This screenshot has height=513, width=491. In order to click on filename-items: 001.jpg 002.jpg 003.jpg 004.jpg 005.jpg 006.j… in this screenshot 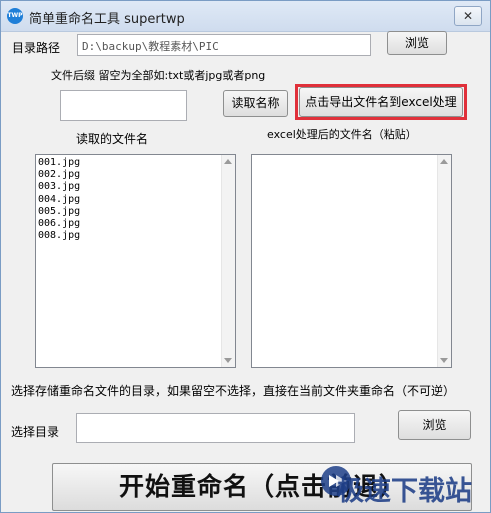, I will do `click(59, 199)`.